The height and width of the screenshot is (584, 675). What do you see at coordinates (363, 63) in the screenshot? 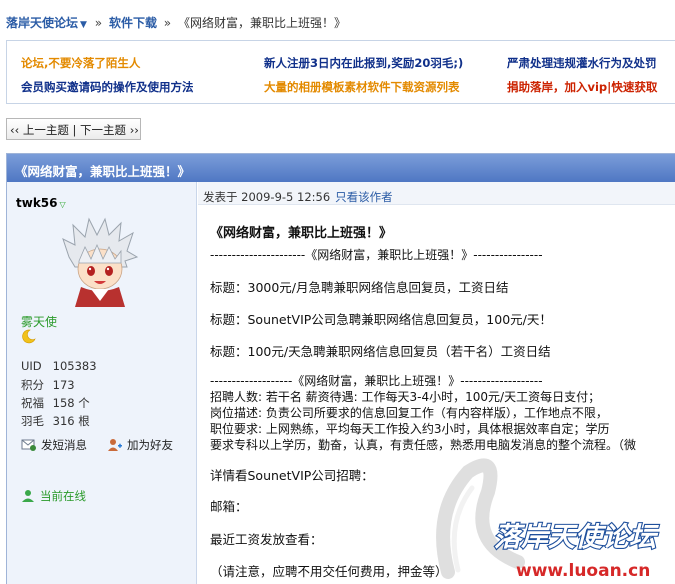
I see `announcement-link: 新人注册3日内在此报到,奖励20羽毛;)` at bounding box center [363, 63].